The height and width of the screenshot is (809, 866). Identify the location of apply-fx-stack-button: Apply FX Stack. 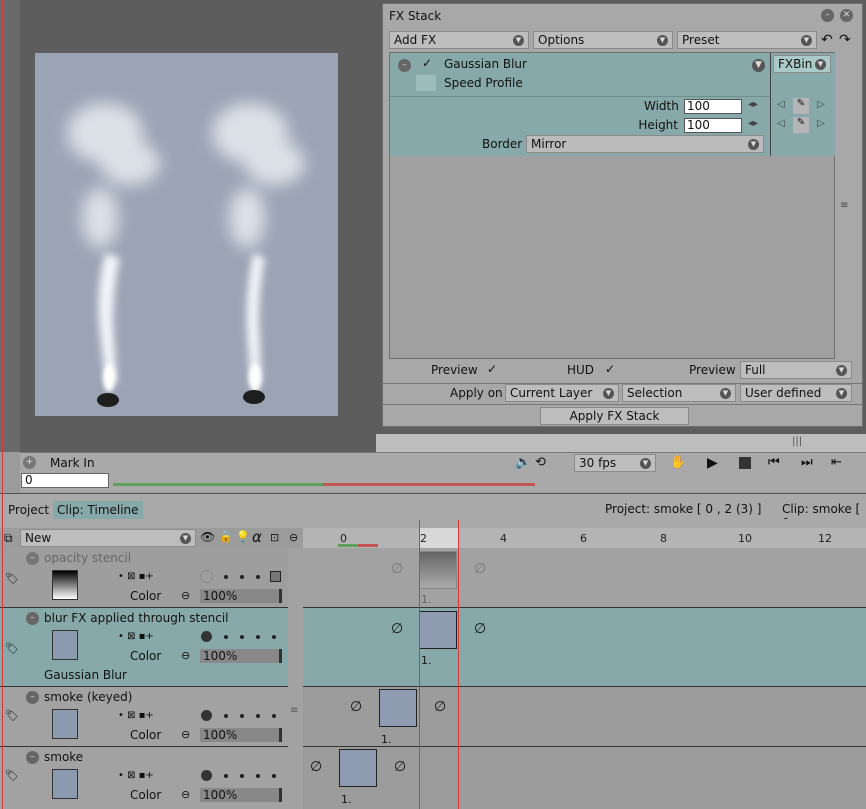
(614, 416).